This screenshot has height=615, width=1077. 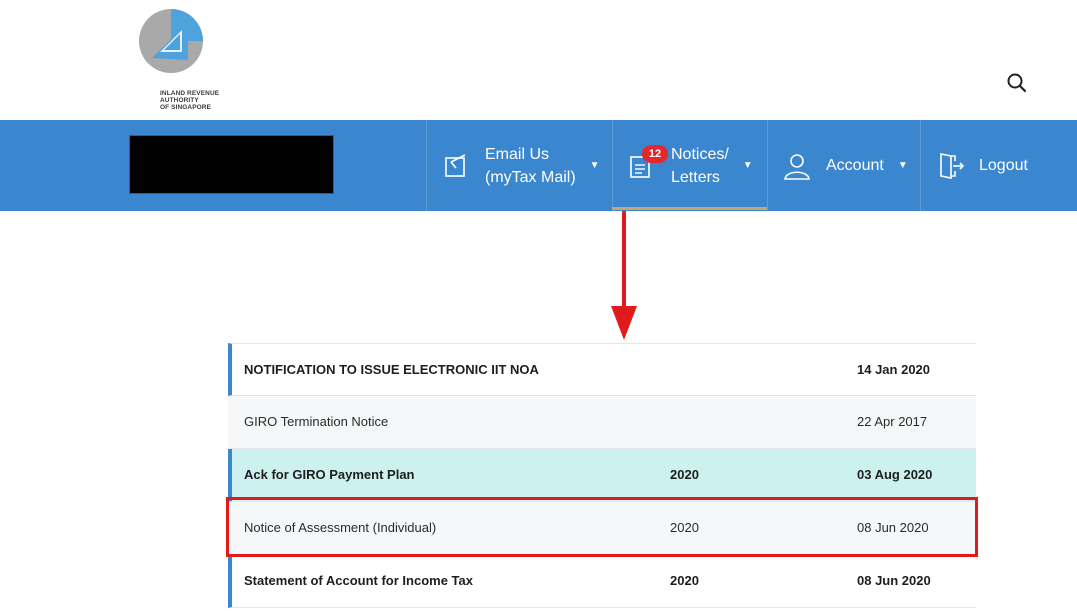 I want to click on notice-date: 03 Aug 2020, so click(x=895, y=474).